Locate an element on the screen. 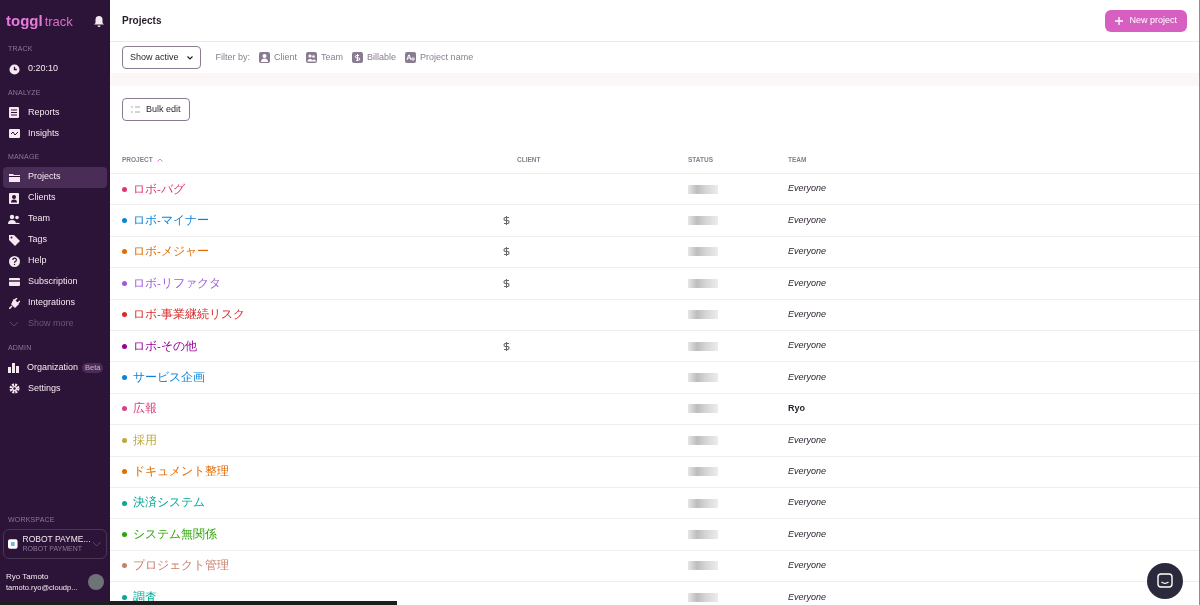  dollar-icon is located at coordinates (358, 57).